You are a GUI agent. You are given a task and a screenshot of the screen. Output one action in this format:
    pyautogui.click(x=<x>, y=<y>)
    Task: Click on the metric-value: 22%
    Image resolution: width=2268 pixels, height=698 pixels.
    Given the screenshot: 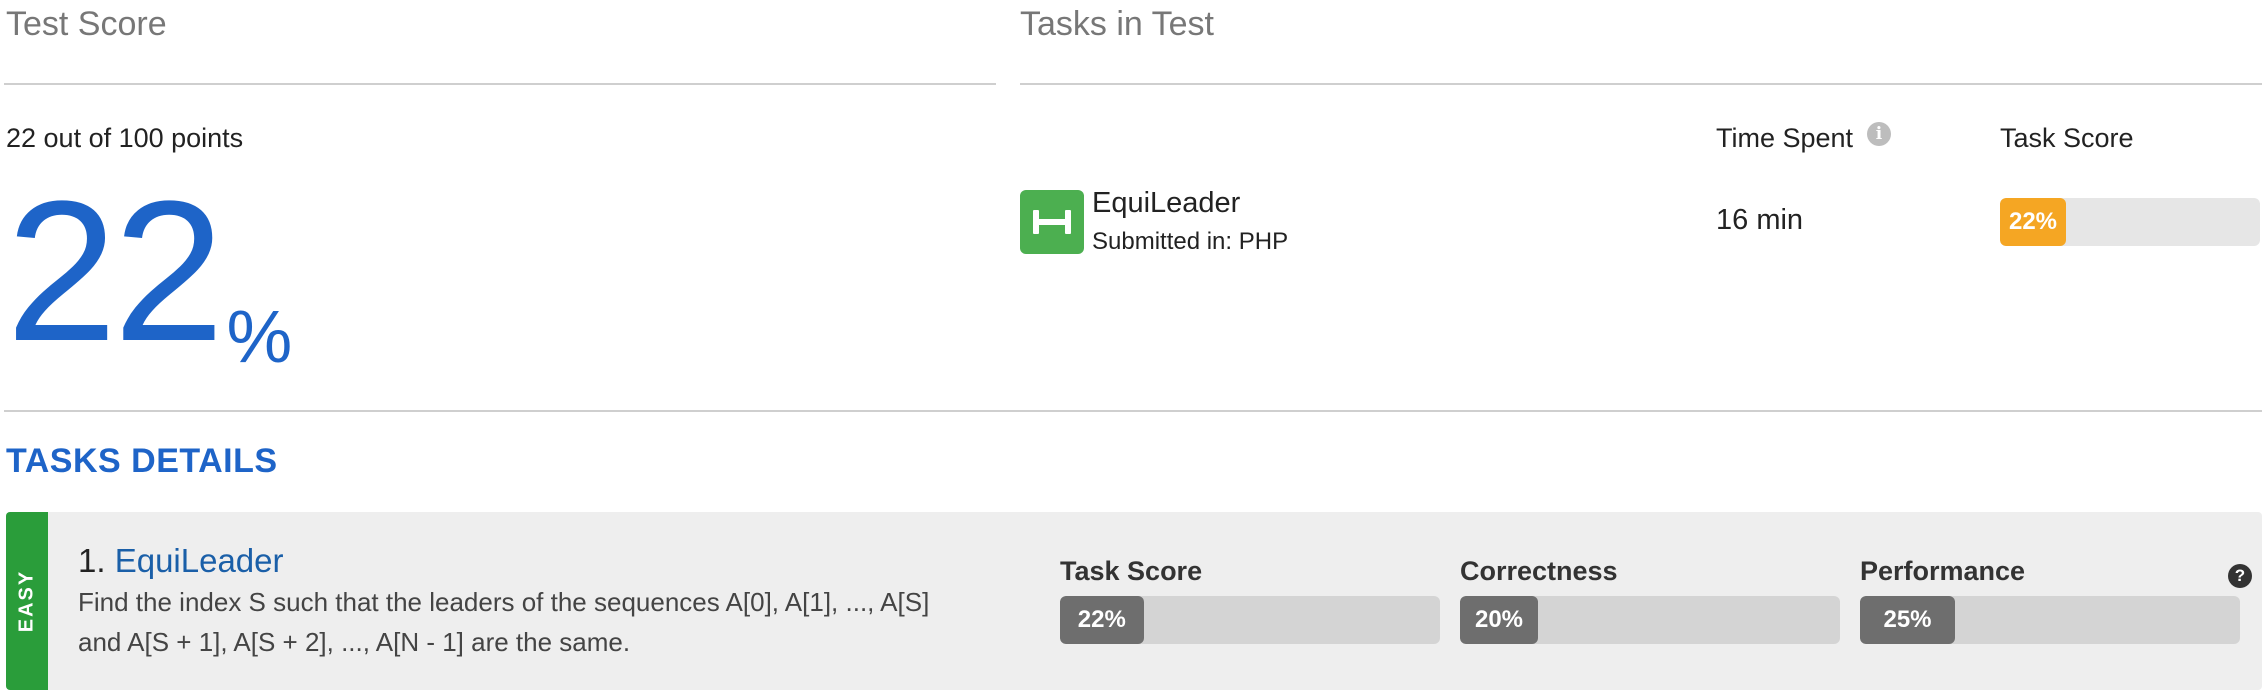 What is the action you would take?
    pyautogui.click(x=1101, y=619)
    